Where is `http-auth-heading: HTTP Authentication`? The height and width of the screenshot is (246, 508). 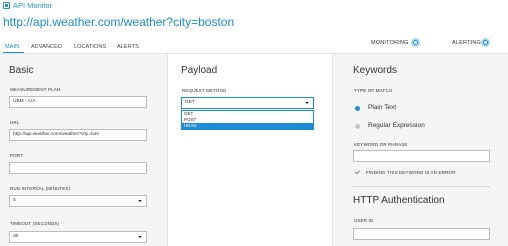
http-auth-heading: HTTP Authentication is located at coordinates (399, 200).